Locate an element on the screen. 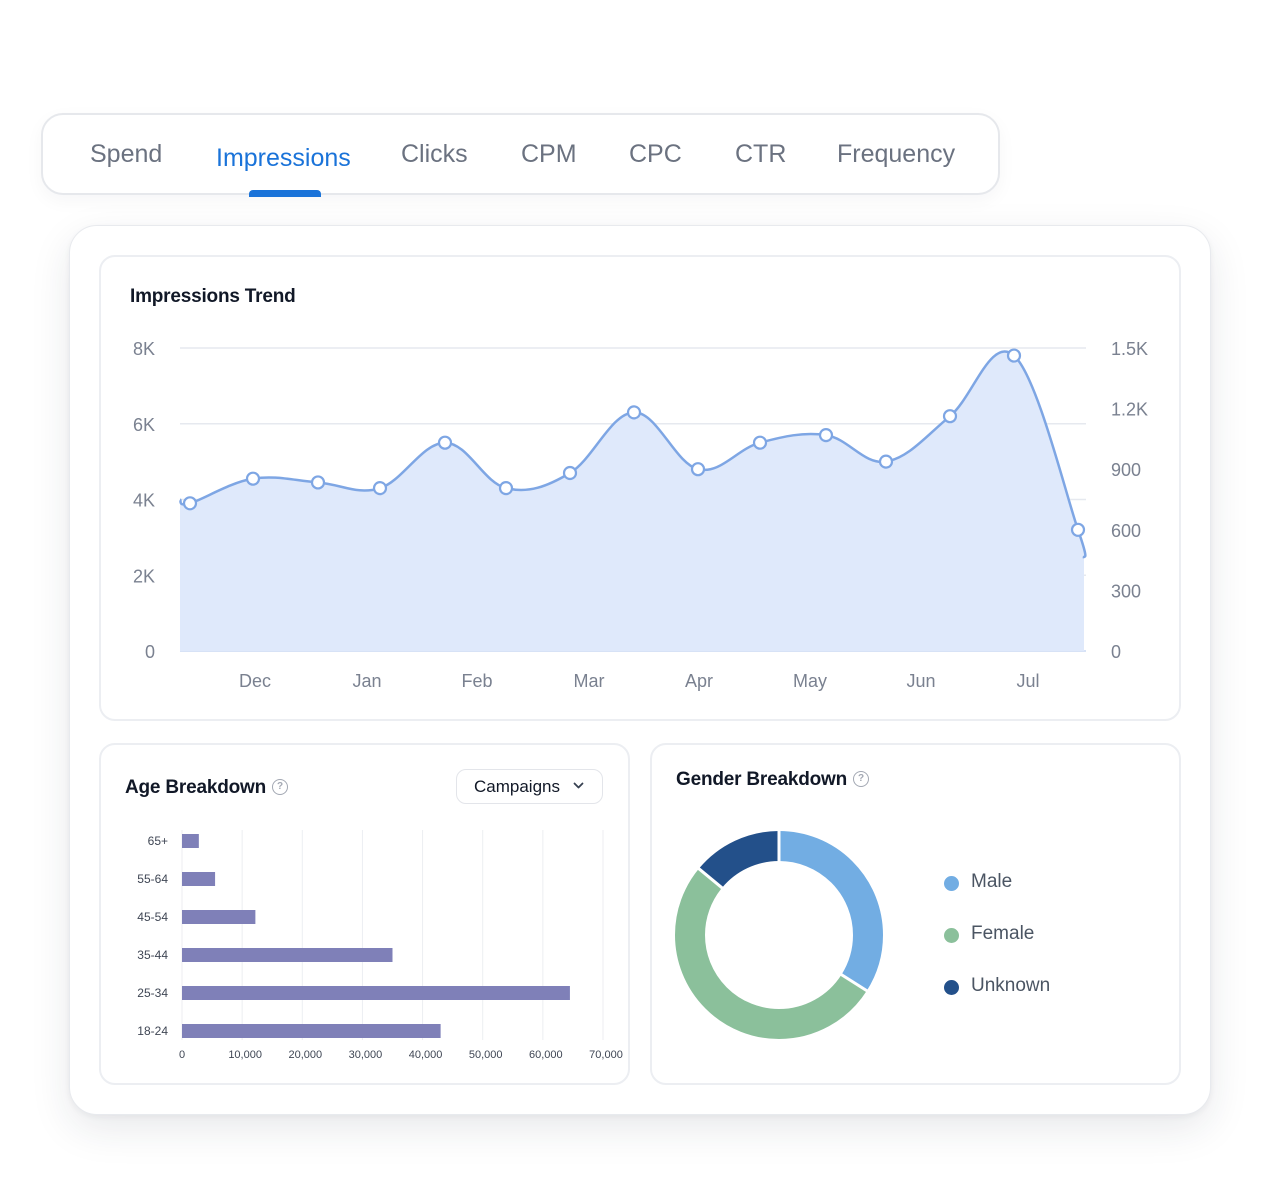 Image resolution: width=1280 pixels, height=1200 pixels. age-x-tick-label: 40,000 is located at coordinates (426, 1055).